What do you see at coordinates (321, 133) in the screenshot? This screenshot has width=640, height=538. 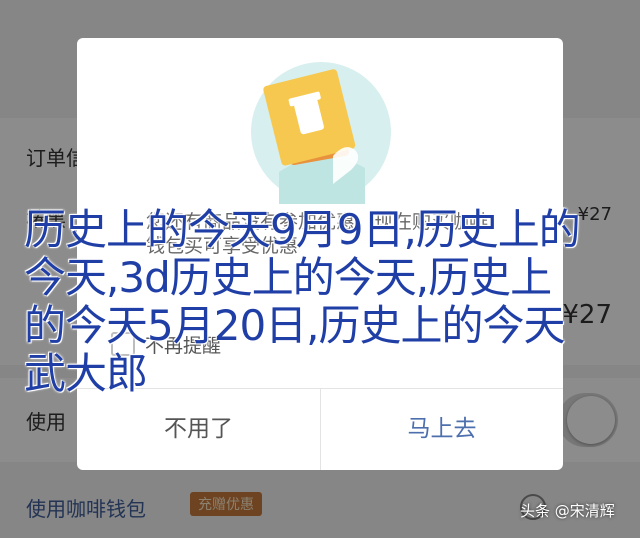 I see `coffee-voucher-illustration-icon` at bounding box center [321, 133].